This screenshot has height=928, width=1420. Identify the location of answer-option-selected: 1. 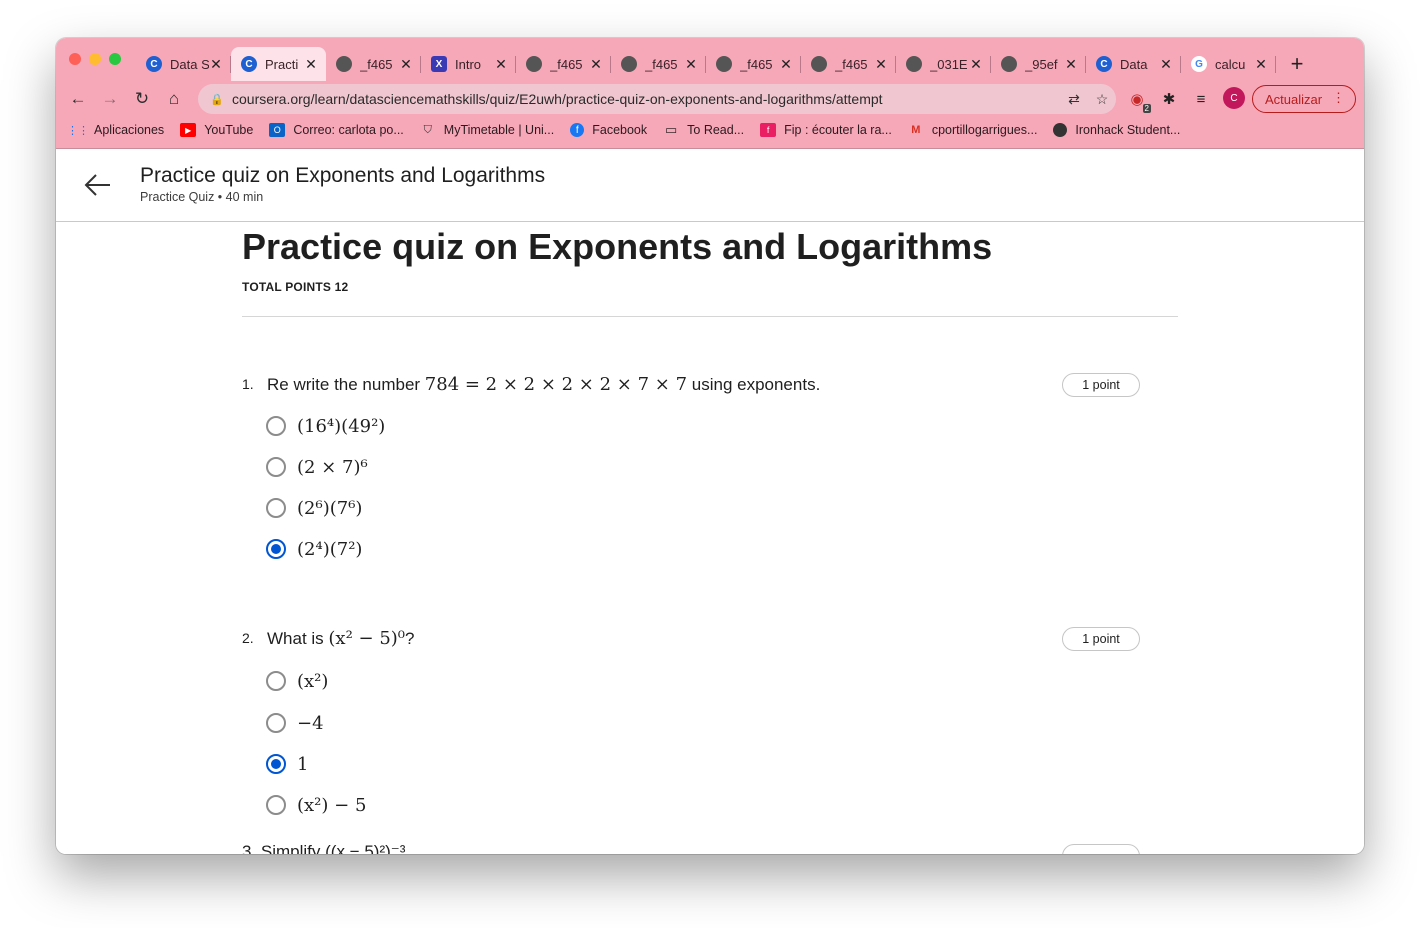
(287, 764).